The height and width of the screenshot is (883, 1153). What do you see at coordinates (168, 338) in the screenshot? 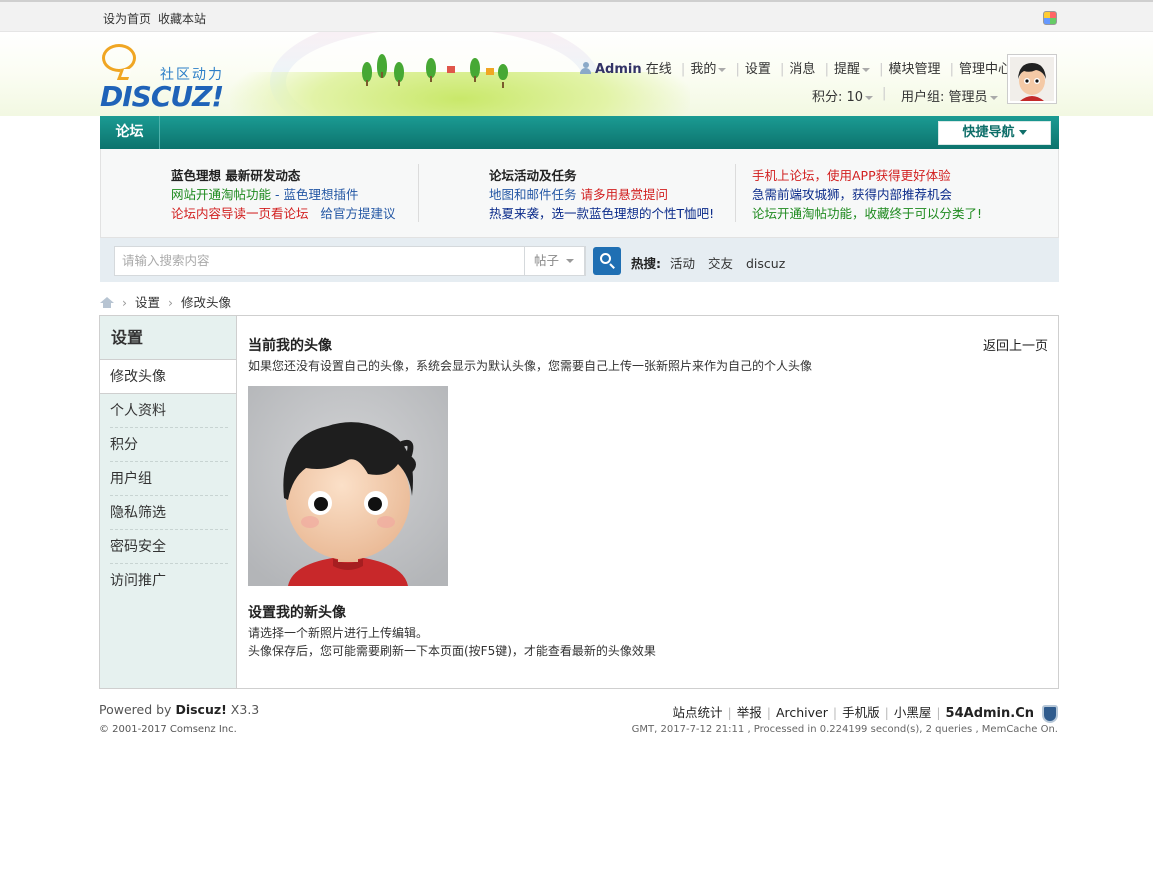
I see `sidebar-title: 设置` at bounding box center [168, 338].